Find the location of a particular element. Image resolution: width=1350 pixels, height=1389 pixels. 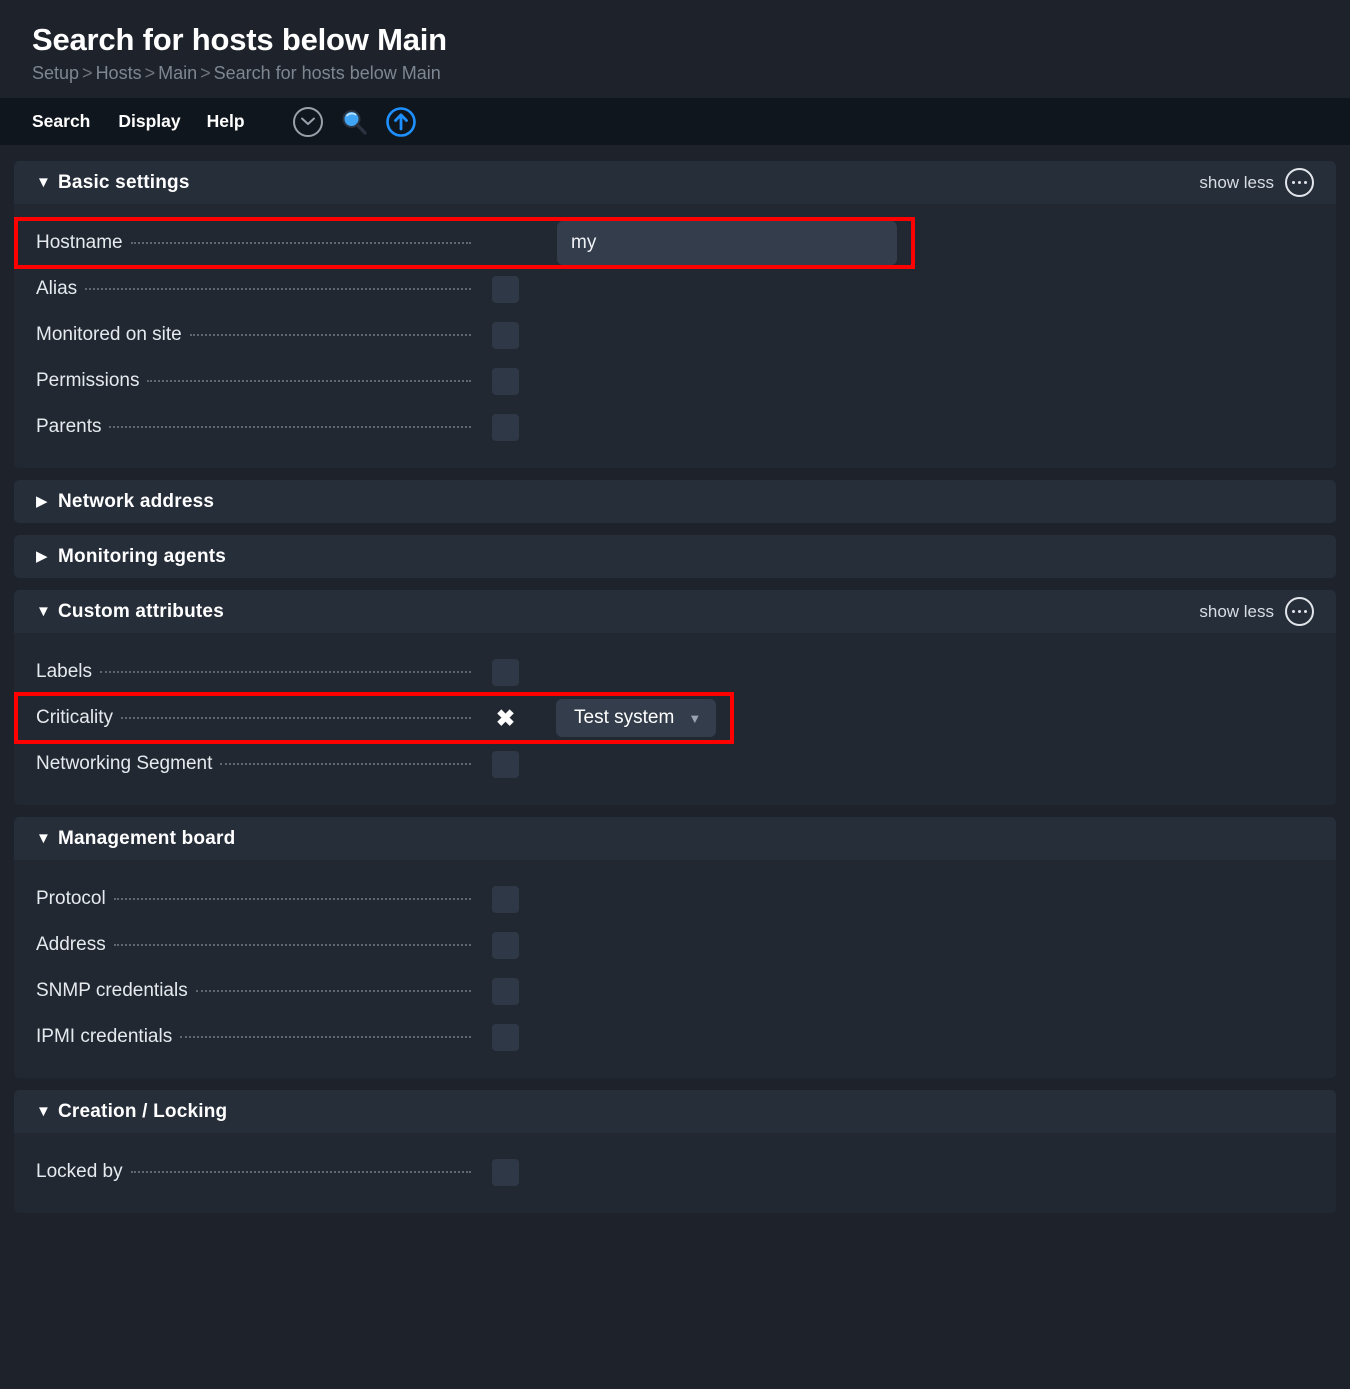

row-label: Alias is located at coordinates (57, 289).